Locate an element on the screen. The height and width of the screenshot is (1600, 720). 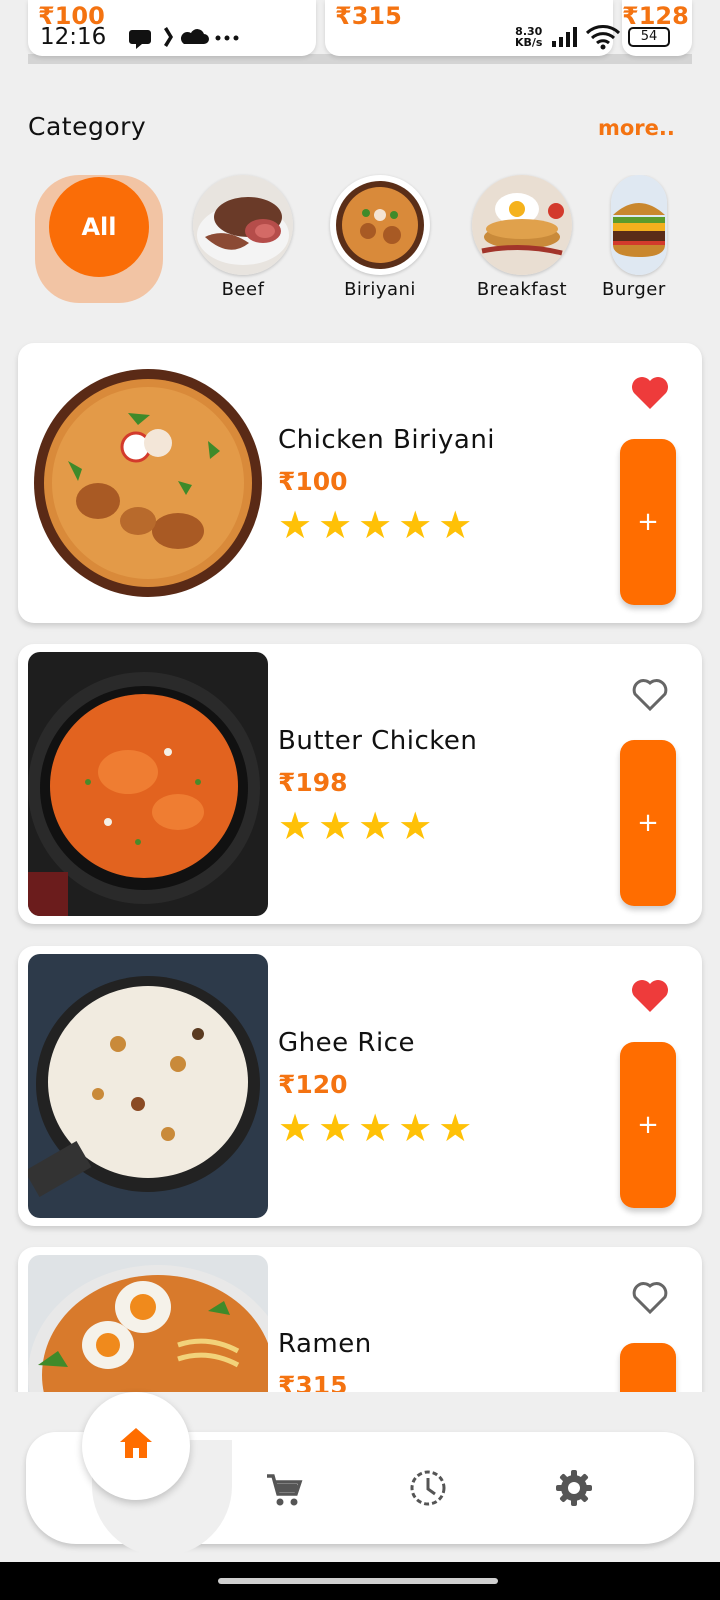
food-price: ₹198 is located at coordinates (313, 782).